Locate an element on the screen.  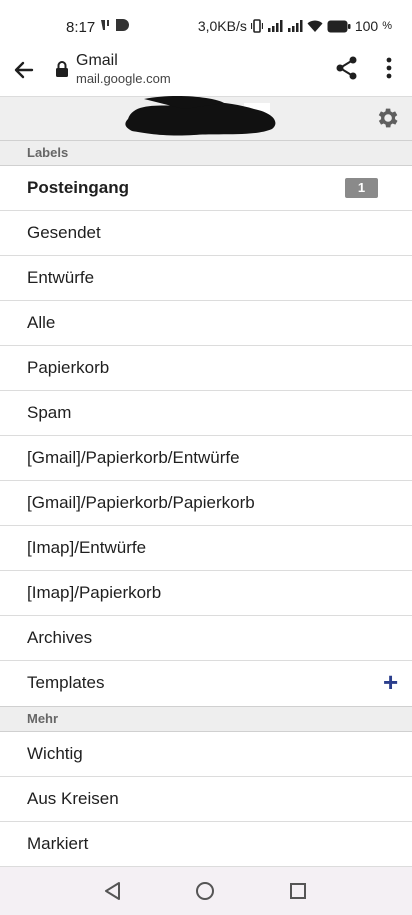
label-row-markiert: Markiert is located at coordinates (206, 844).